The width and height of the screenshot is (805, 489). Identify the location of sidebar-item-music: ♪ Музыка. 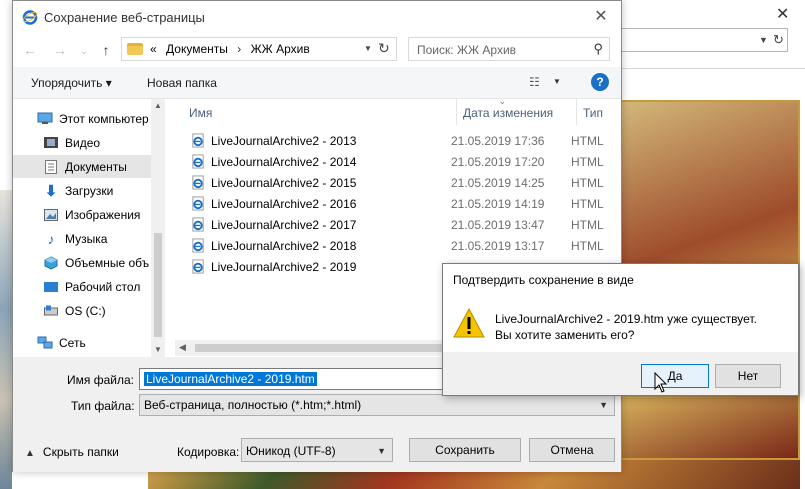
(82, 238).